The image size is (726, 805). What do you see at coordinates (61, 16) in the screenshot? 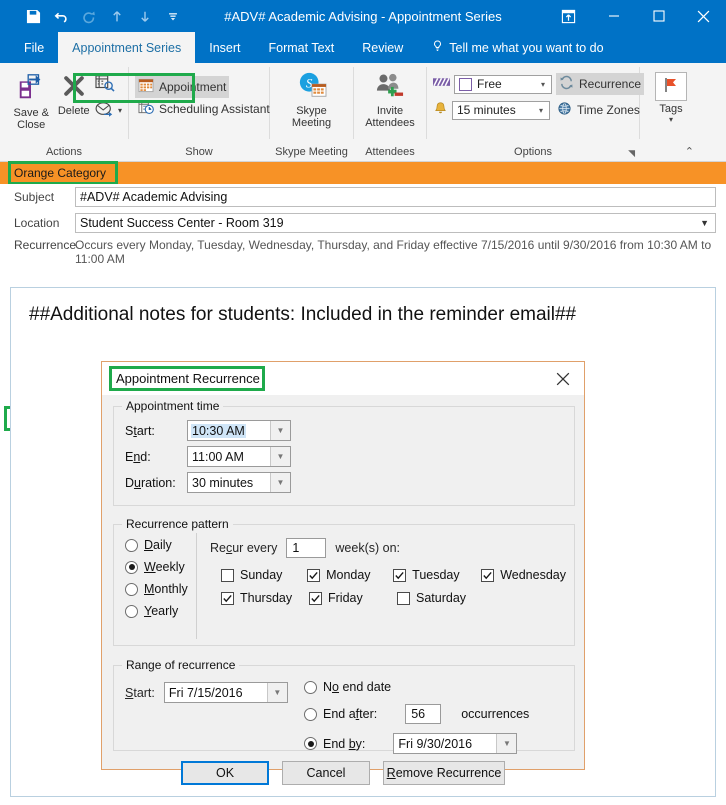
I see `undo-icon` at bounding box center [61, 16].